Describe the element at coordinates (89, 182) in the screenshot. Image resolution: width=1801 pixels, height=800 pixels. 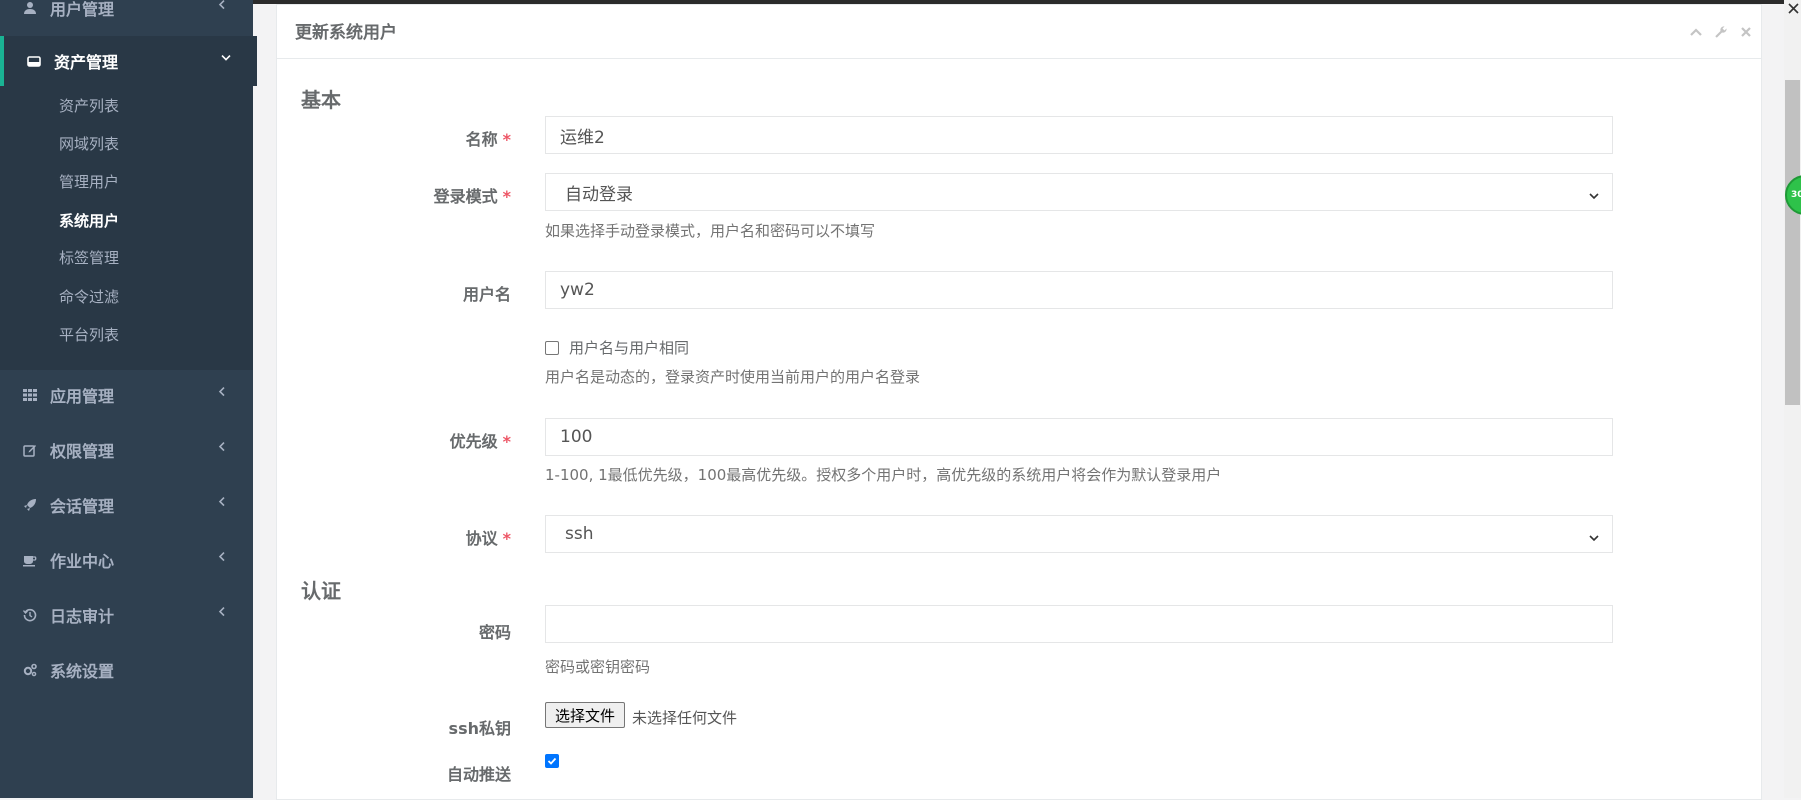
I see `sidebar-item-admin-user: 管理用户` at that location.